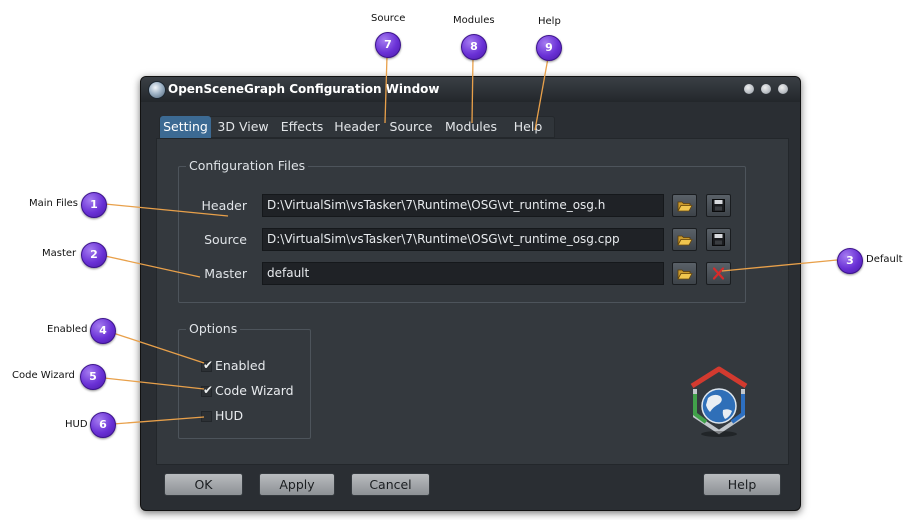 The width and height of the screenshot is (916, 520). What do you see at coordinates (297, 484) in the screenshot?
I see `apply-button: Apply` at bounding box center [297, 484].